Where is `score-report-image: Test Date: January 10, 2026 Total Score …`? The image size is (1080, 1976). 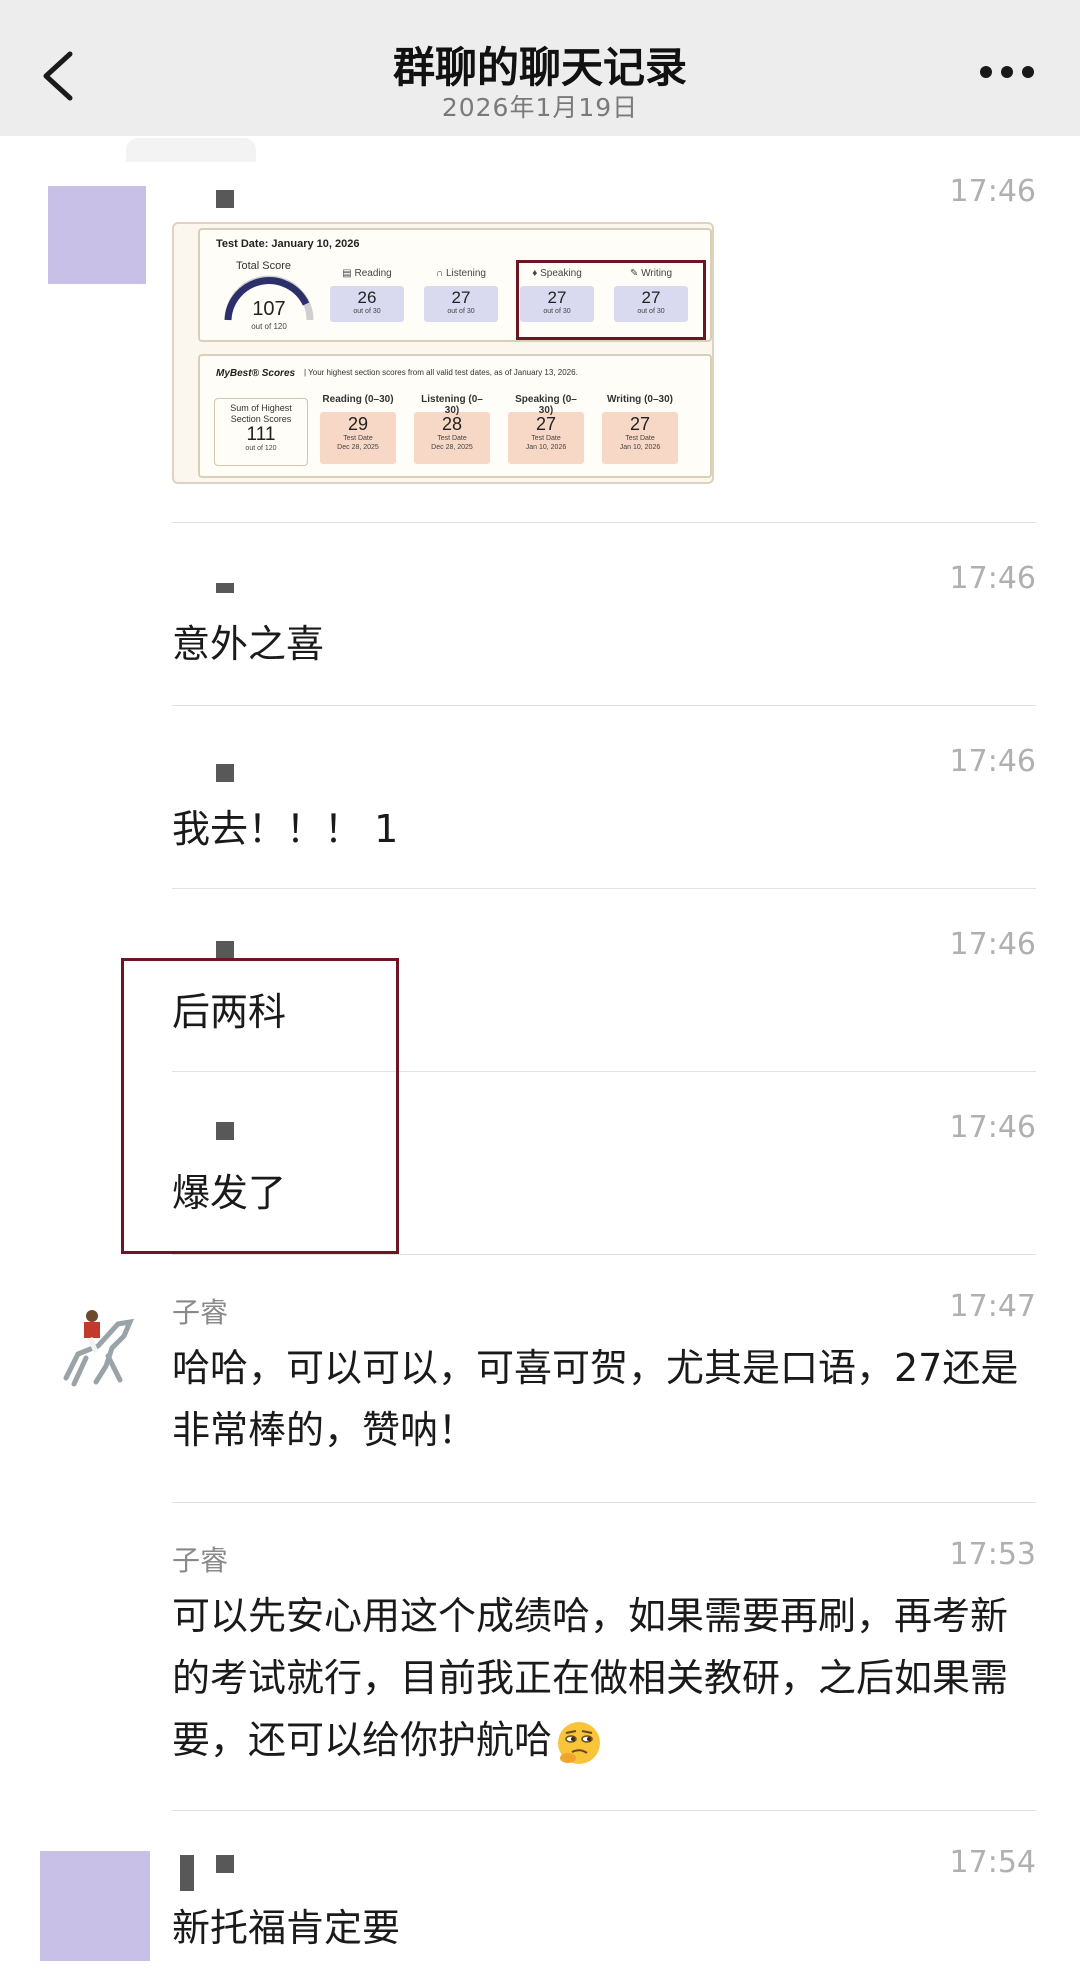
score-report-image: Test Date: January 10, 2026 Total Score … is located at coordinates (443, 353).